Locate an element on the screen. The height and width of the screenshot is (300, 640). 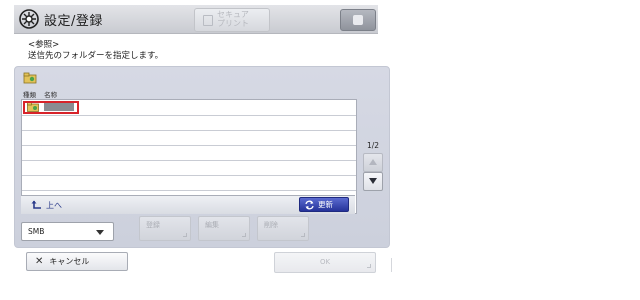
protocol-select: SMB is located at coordinates (67, 231).